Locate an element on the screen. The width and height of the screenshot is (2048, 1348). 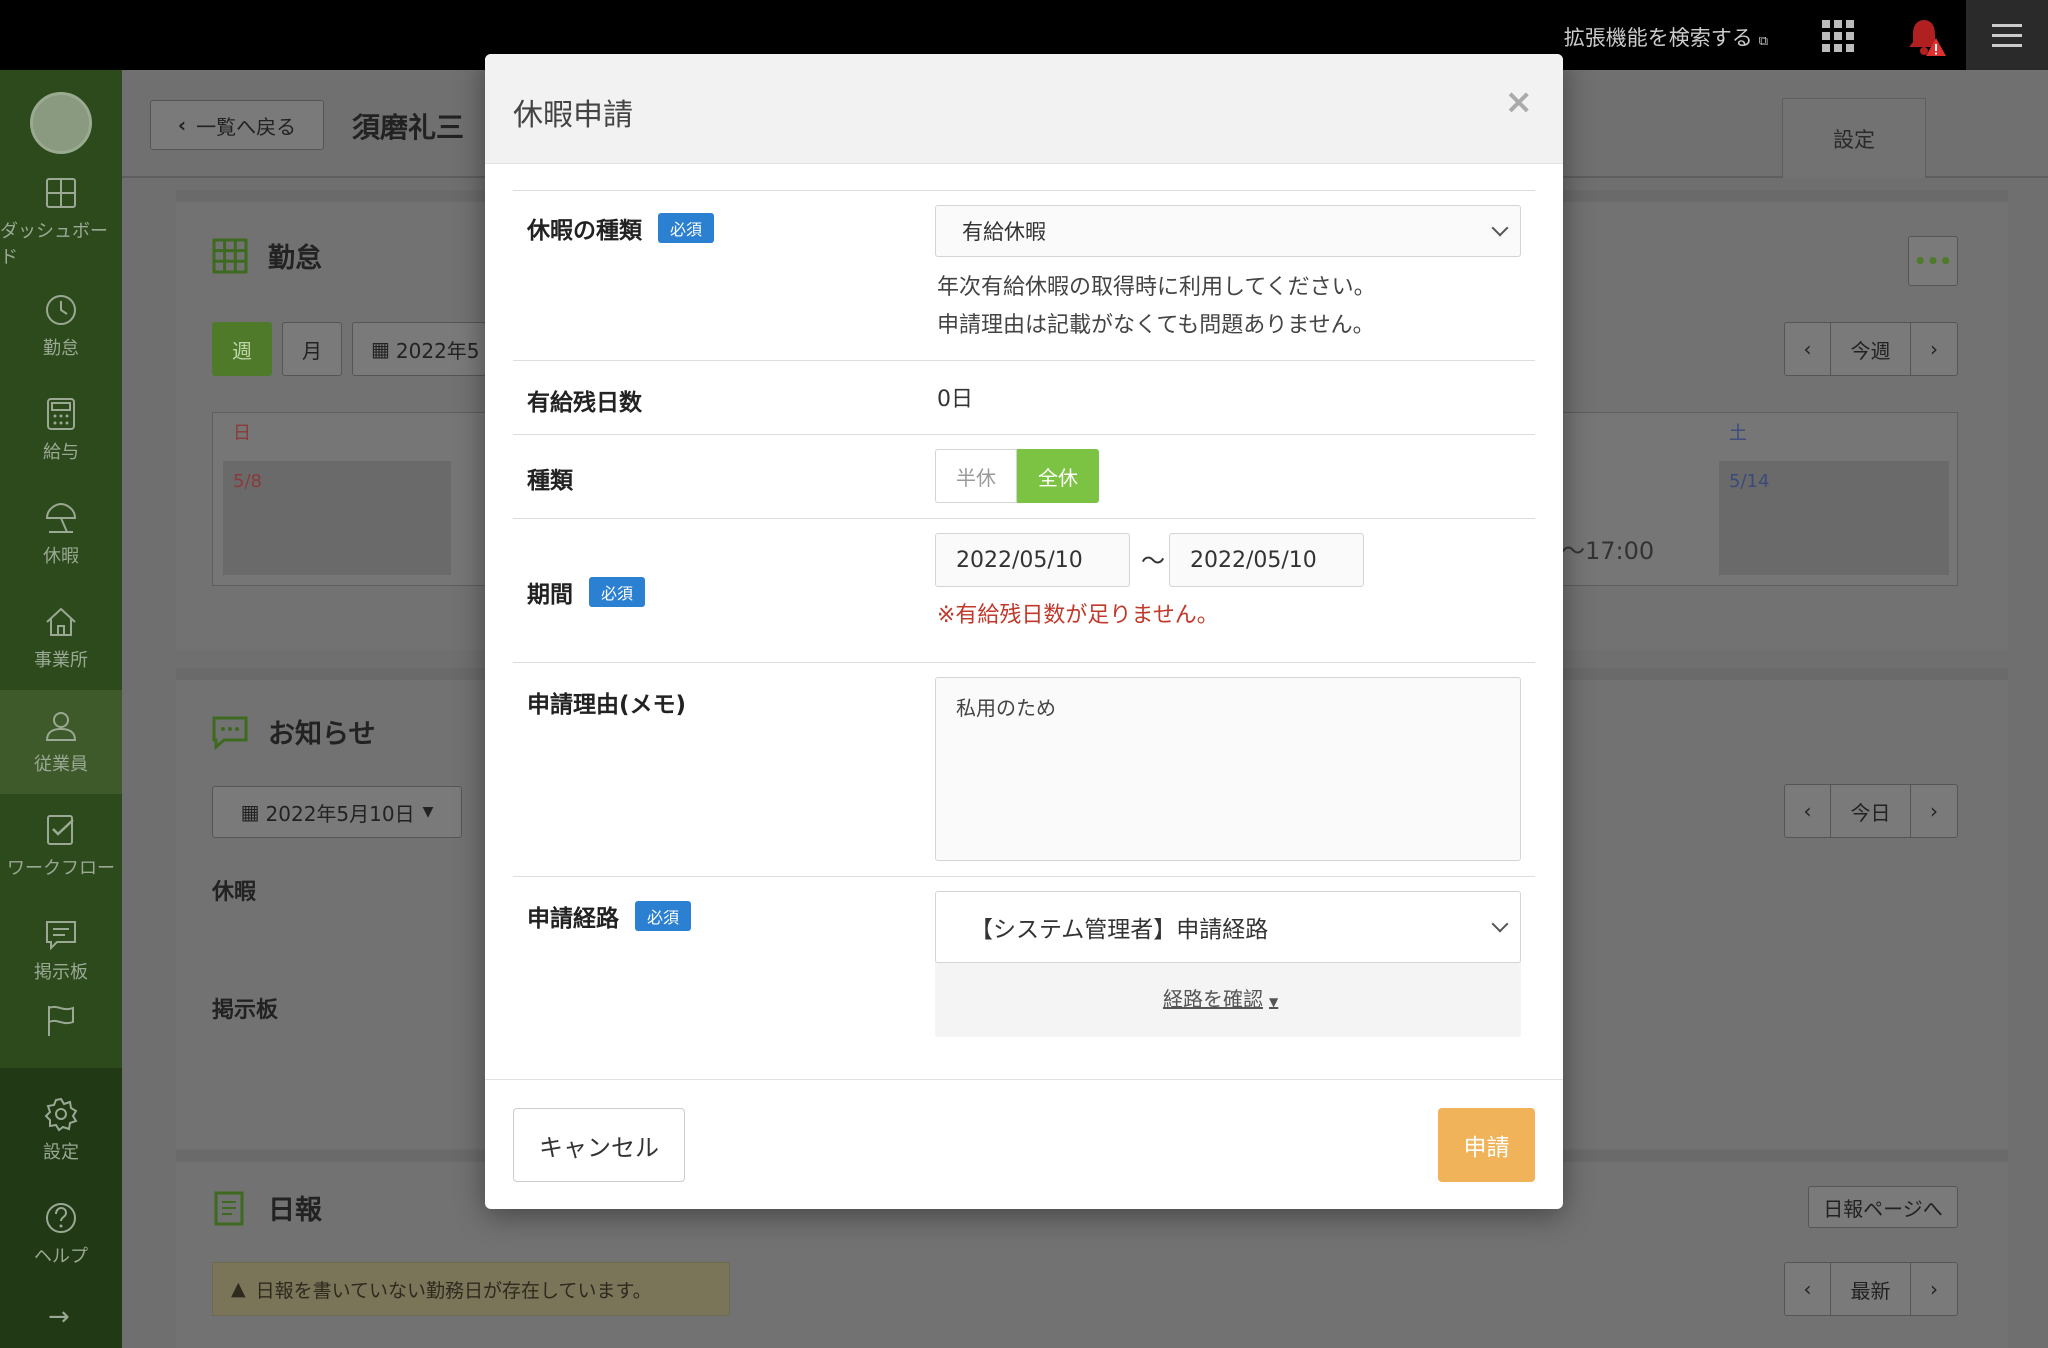
daily-nav: ‹ 最新 › is located at coordinates (1871, 1289).